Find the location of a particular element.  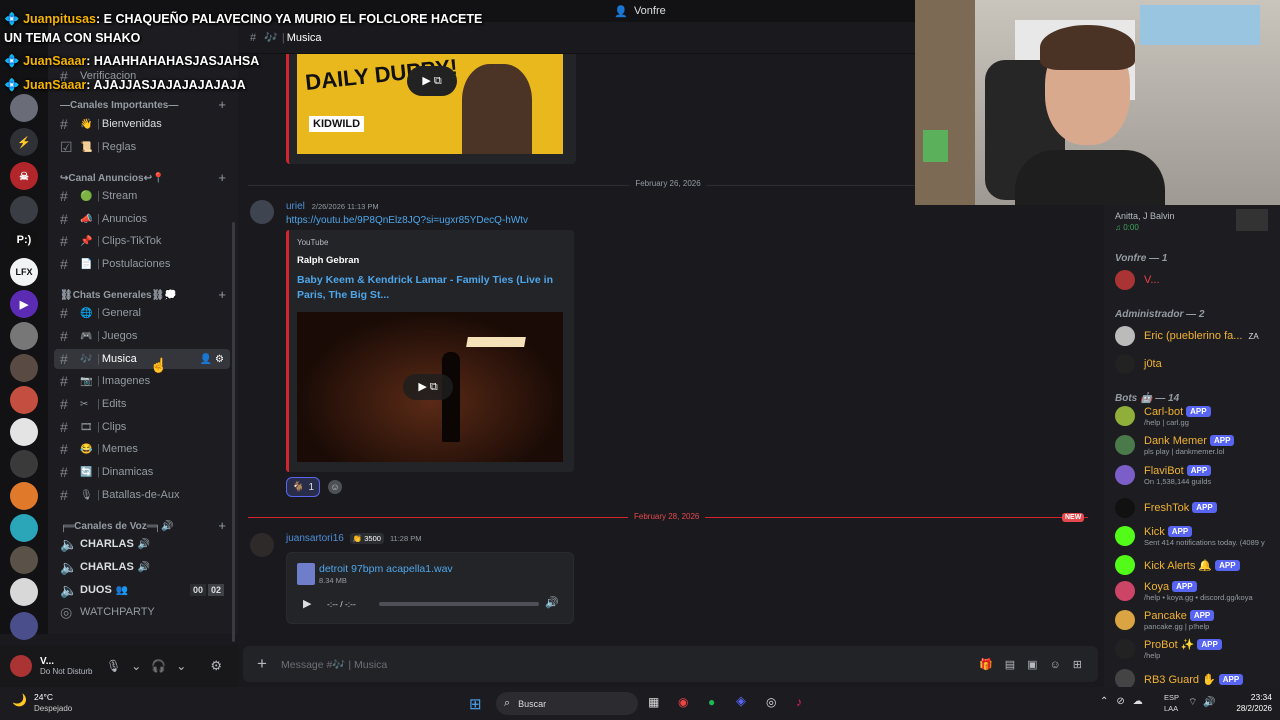

bot-item: FlaviBot APP On 1,538,144 guilds is located at coordinates (1196, 475).